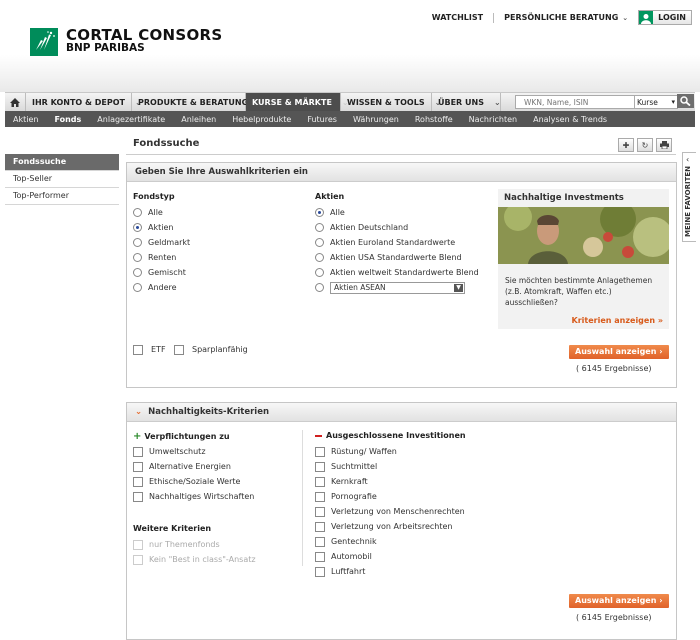  What do you see at coordinates (617, 320) in the screenshot?
I see `kriterien-anzeigen-link: Kriterien anzeigen »` at bounding box center [617, 320].